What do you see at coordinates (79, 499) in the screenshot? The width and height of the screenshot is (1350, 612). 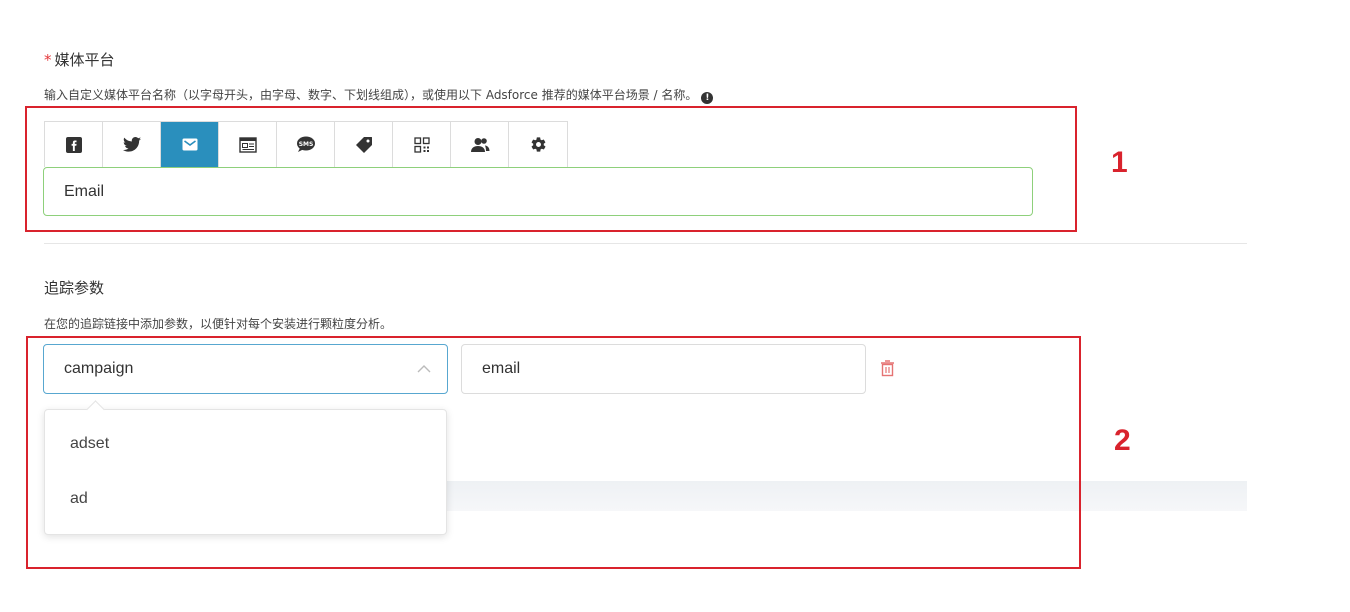 I see `dropdown-option-ad: ad` at bounding box center [79, 499].